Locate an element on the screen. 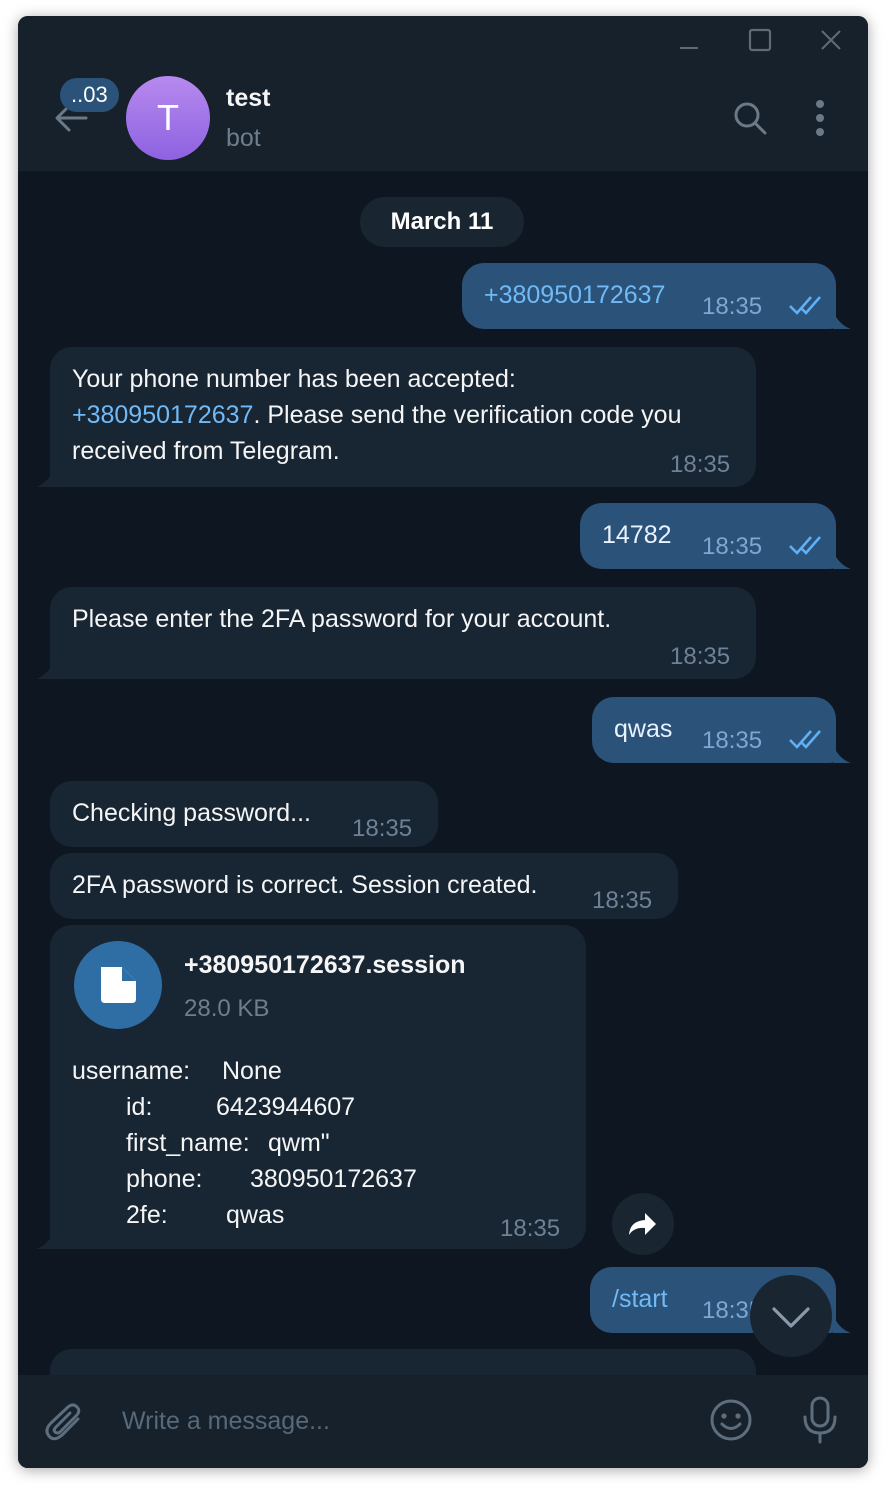  maximize-icon is located at coordinates (760, 40).